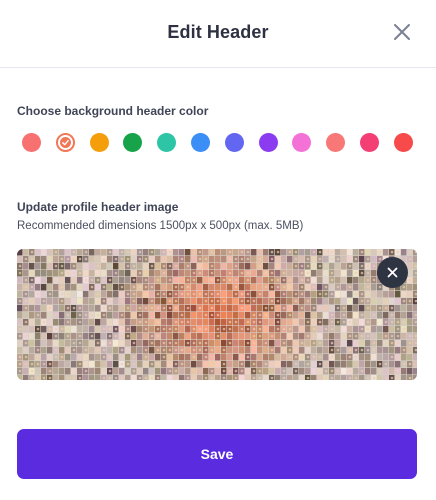 Image resolution: width=436 pixels, height=500 pixels. Describe the element at coordinates (99, 142) in the screenshot. I see `color-swatch-orange` at that location.